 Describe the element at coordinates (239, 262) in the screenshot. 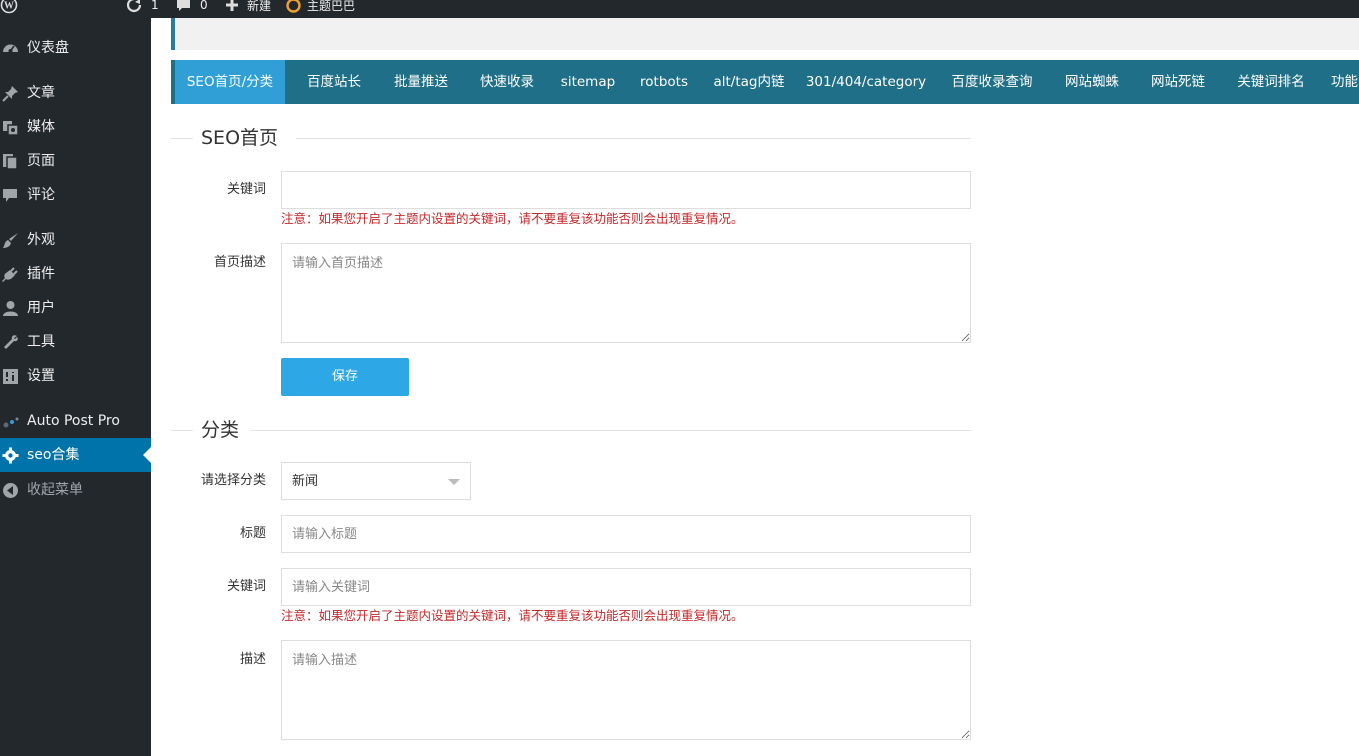

I see `home-description-label: 首页描述` at that location.